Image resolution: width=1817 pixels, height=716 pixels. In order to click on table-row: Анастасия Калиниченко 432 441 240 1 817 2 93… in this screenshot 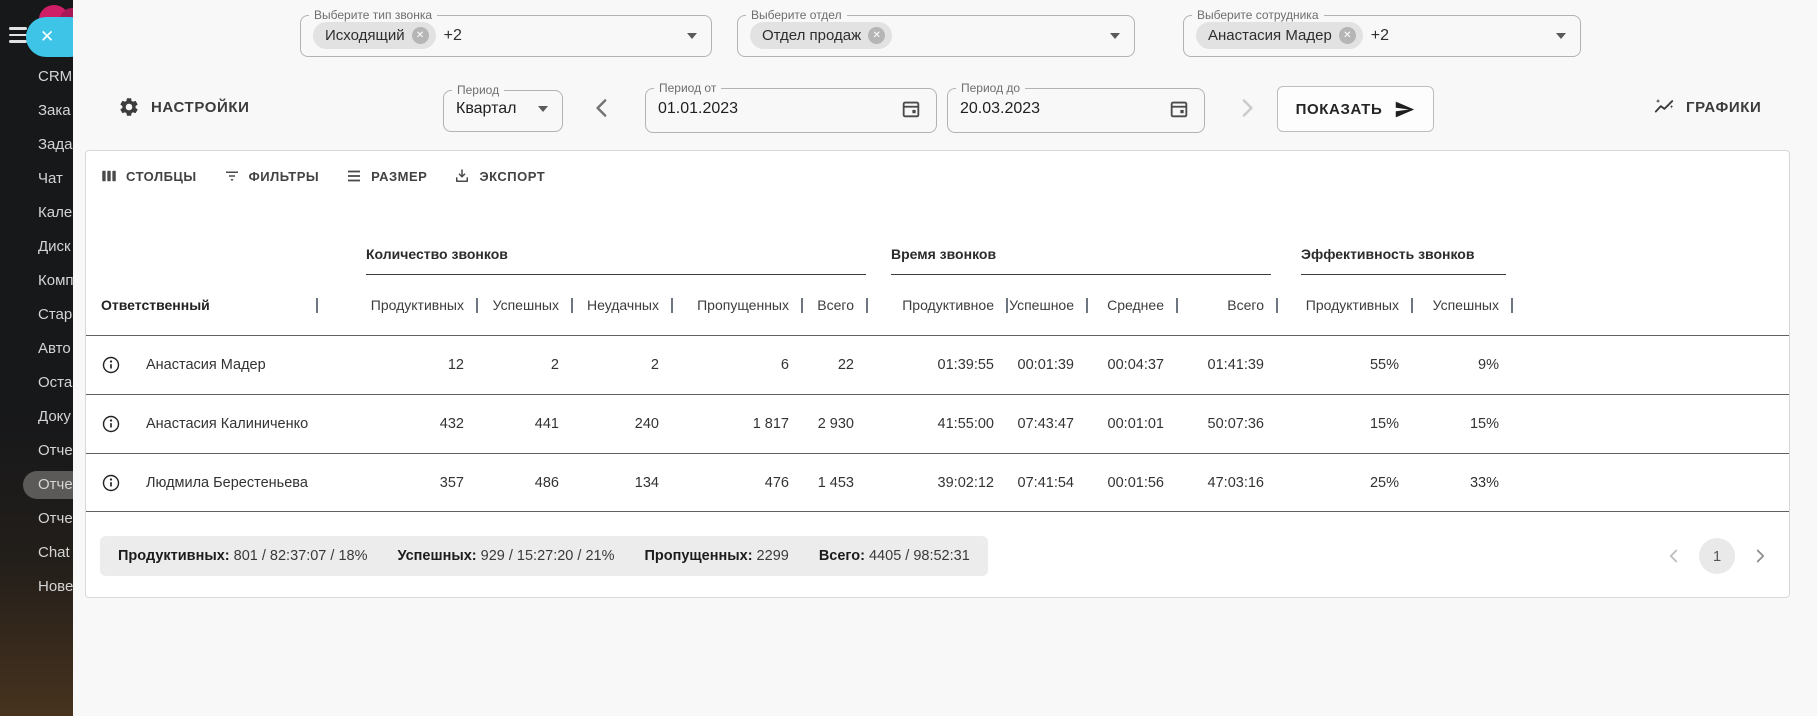, I will do `click(937, 423)`.